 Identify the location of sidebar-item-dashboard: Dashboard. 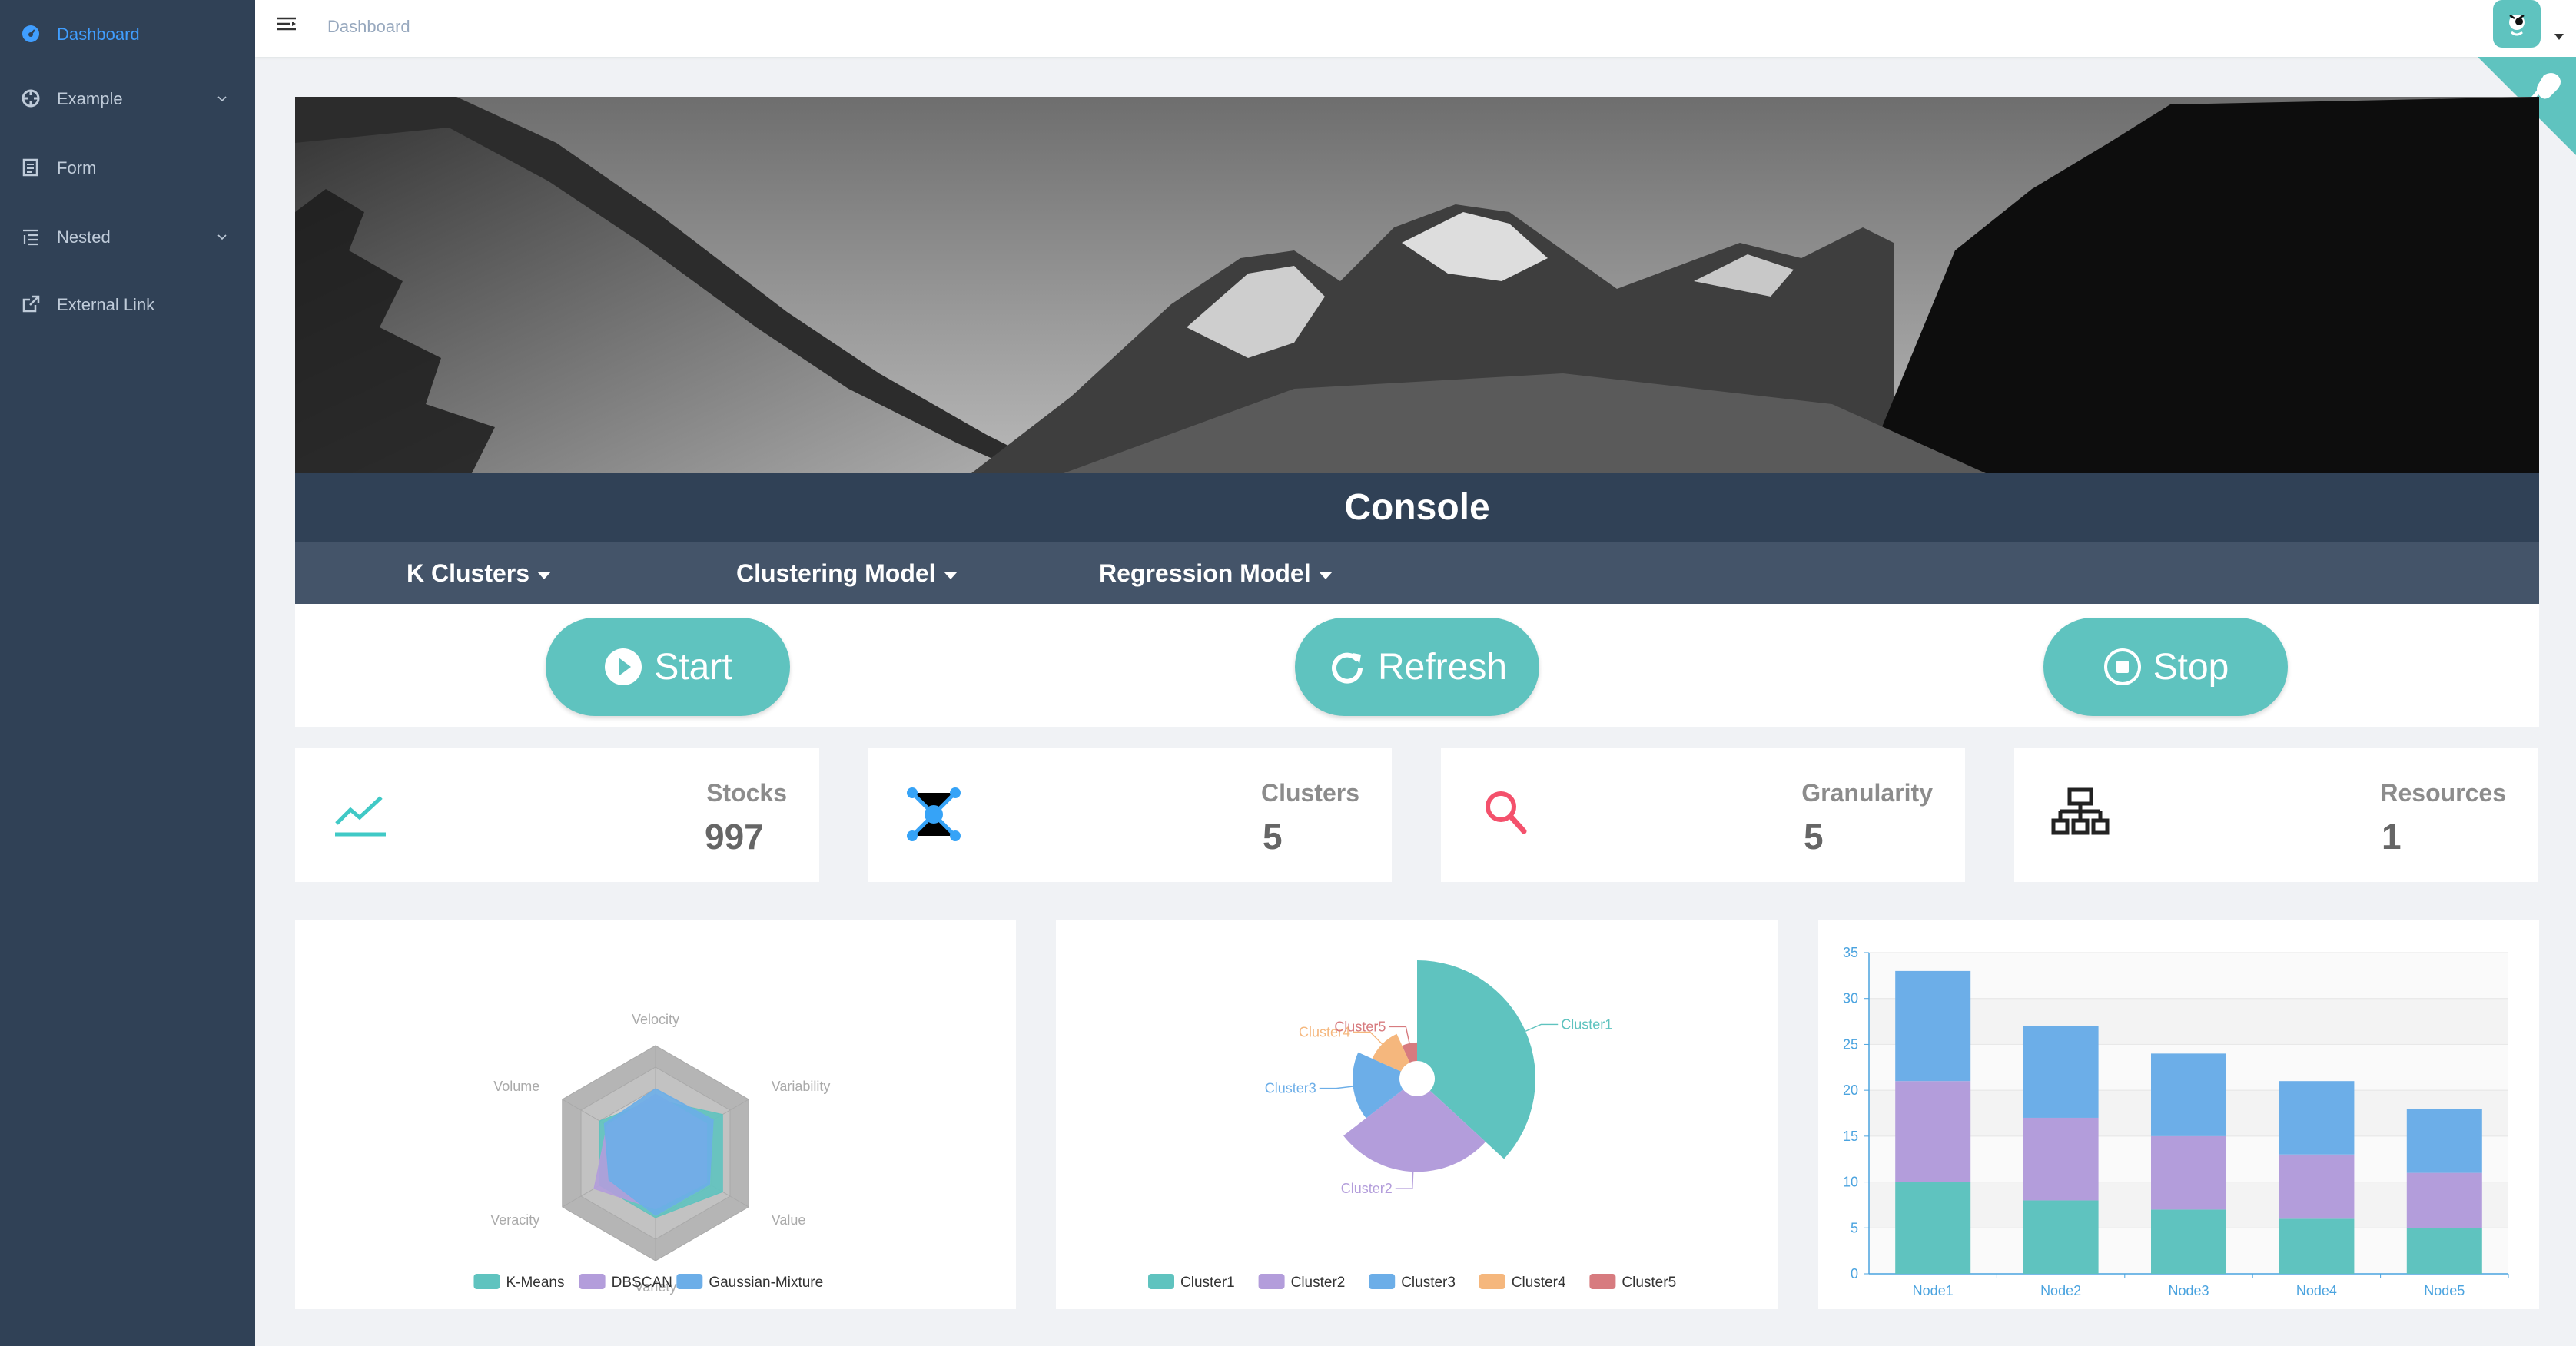
(127, 34).